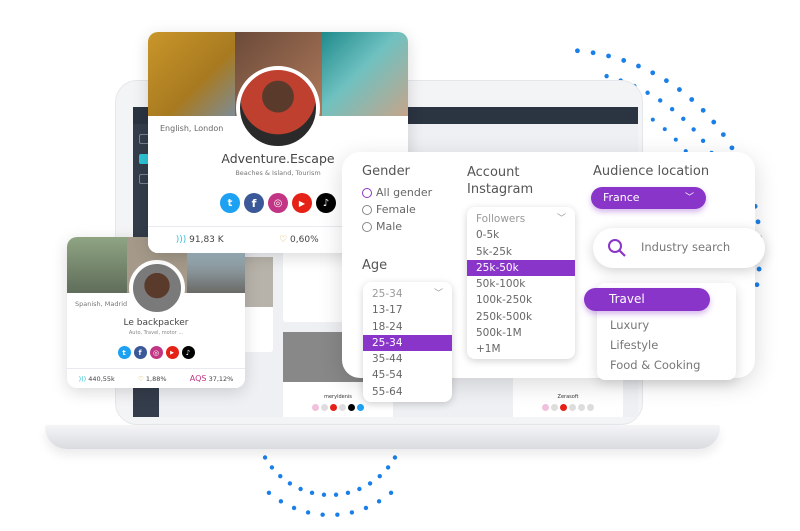 The height and width of the screenshot is (531, 800). Describe the element at coordinates (375, 265) in the screenshot. I see `age-heading: Age` at that location.